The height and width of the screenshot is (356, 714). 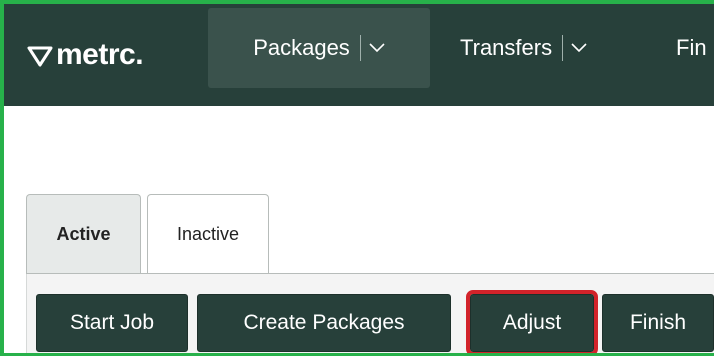 What do you see at coordinates (658, 323) in the screenshot?
I see `finish-button: Finish` at bounding box center [658, 323].